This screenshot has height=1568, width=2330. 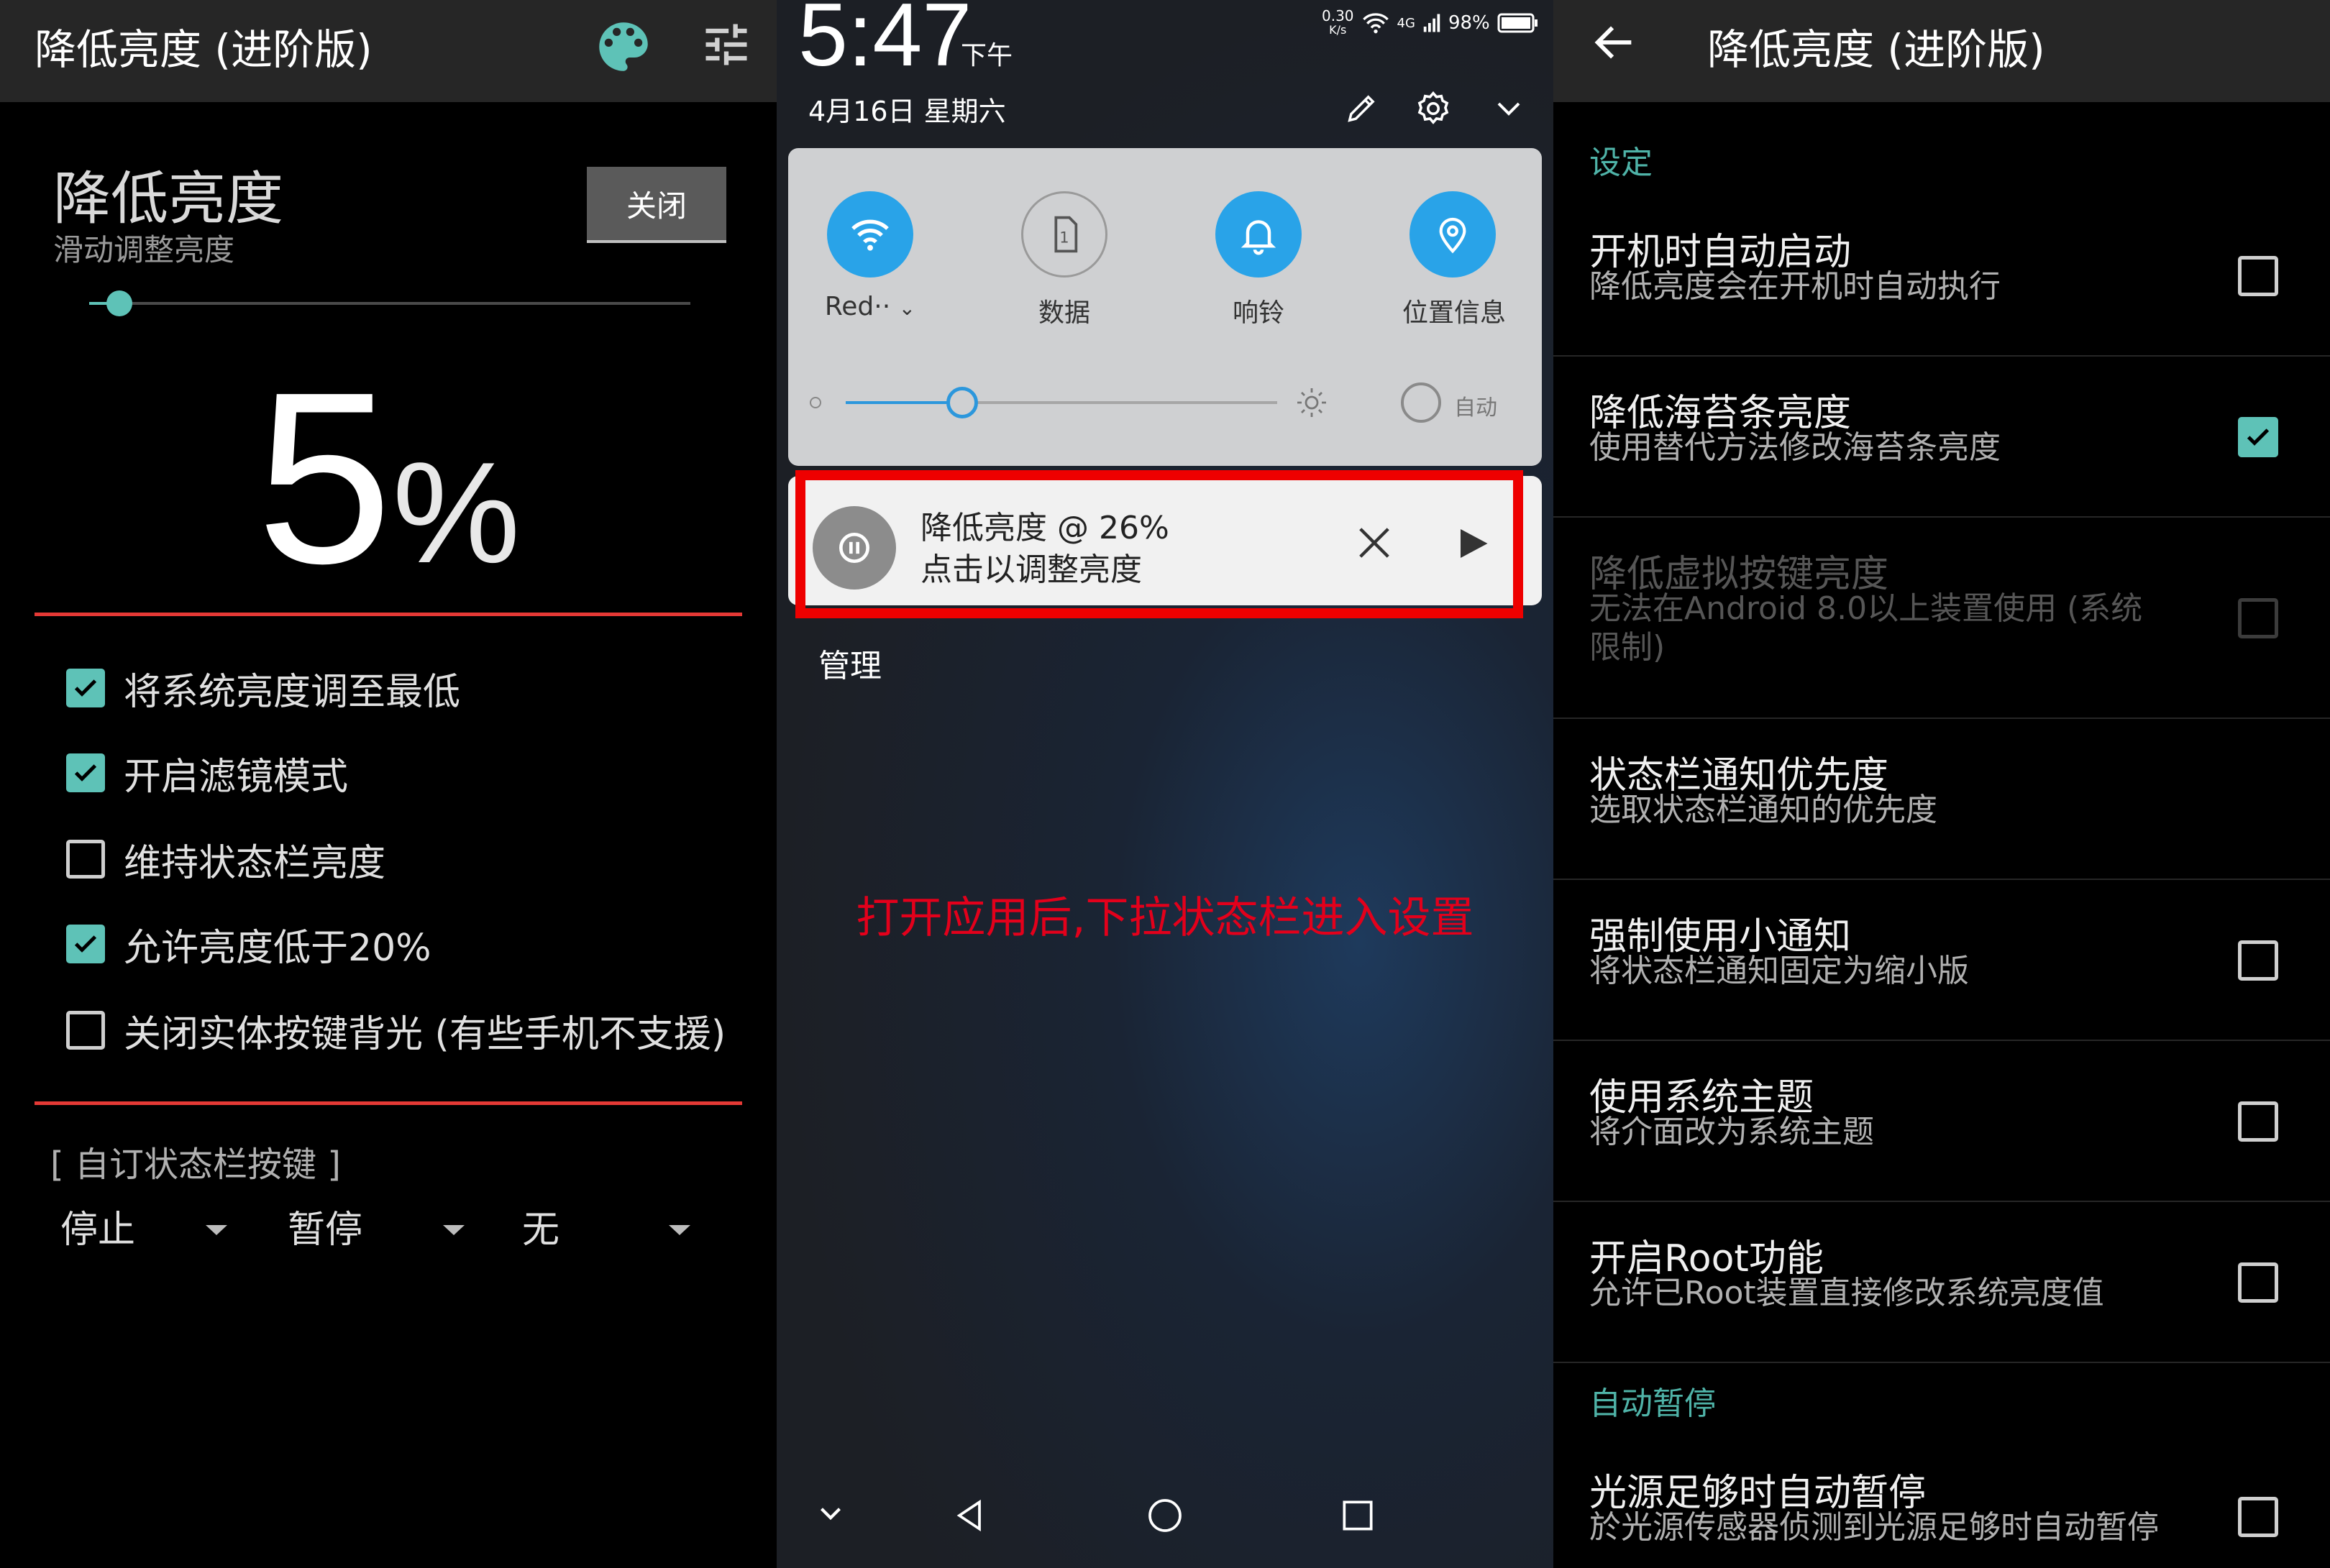 What do you see at coordinates (425, 1034) in the screenshot?
I see `option-label: 关闭实体按键背光 (有些手机不支援)` at bounding box center [425, 1034].